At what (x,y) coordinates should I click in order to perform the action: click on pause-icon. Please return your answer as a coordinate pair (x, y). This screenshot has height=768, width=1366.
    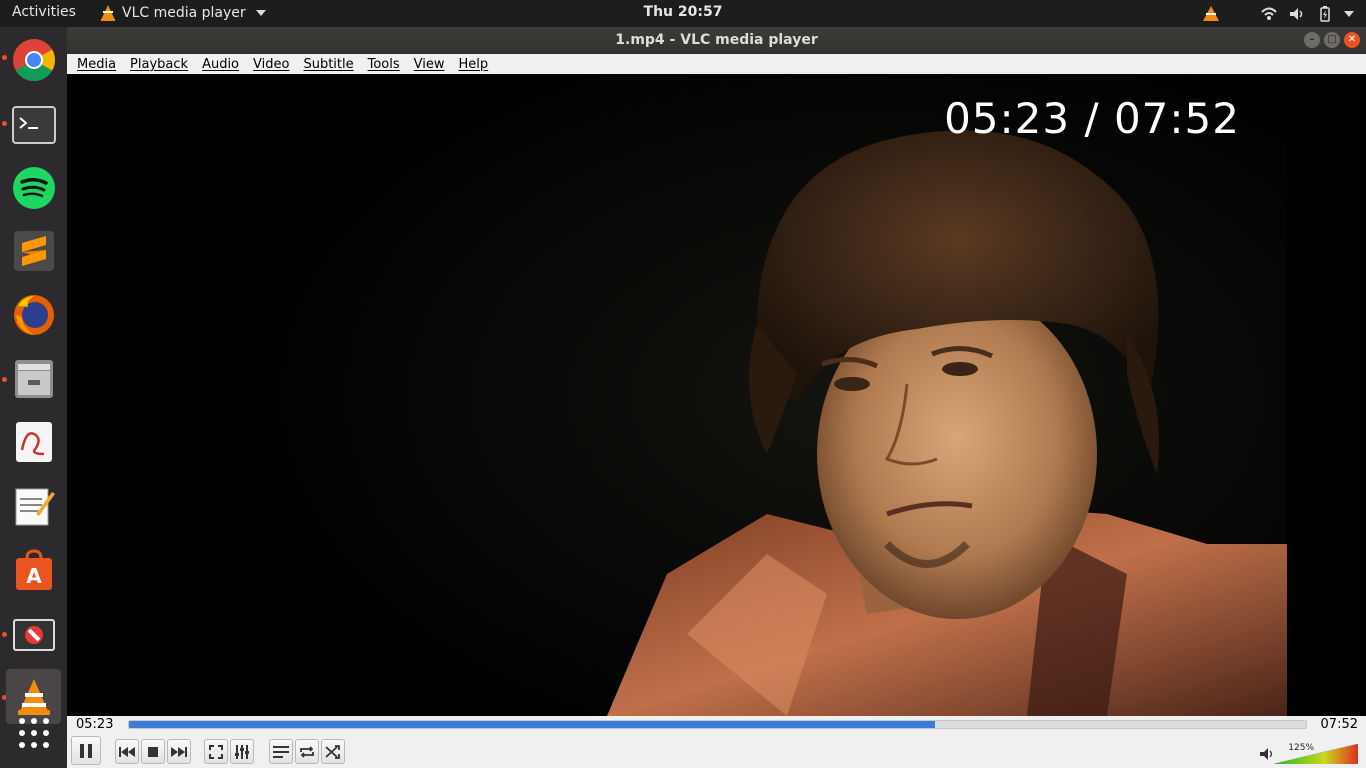
    Looking at the image, I should click on (86, 750).